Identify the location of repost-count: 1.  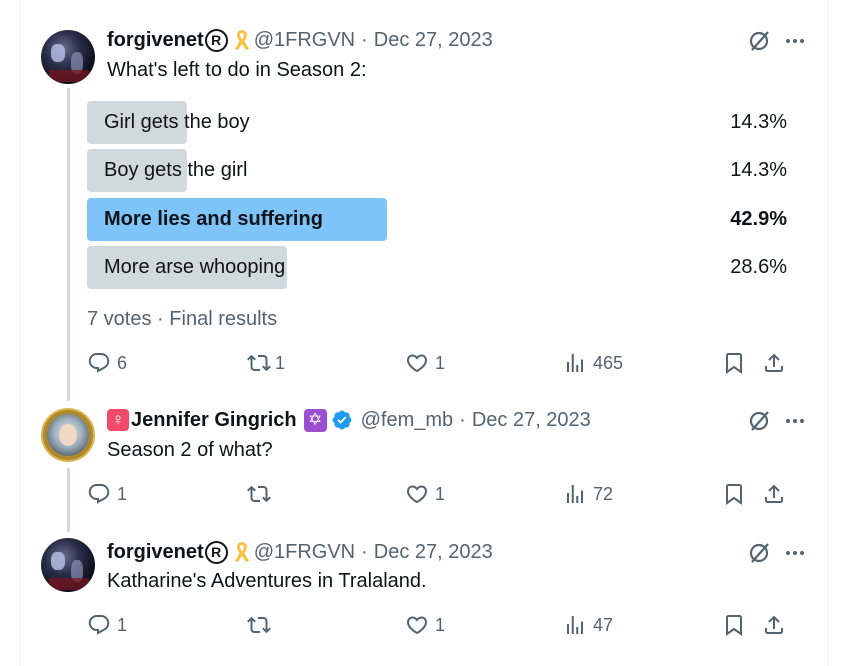
(280, 362).